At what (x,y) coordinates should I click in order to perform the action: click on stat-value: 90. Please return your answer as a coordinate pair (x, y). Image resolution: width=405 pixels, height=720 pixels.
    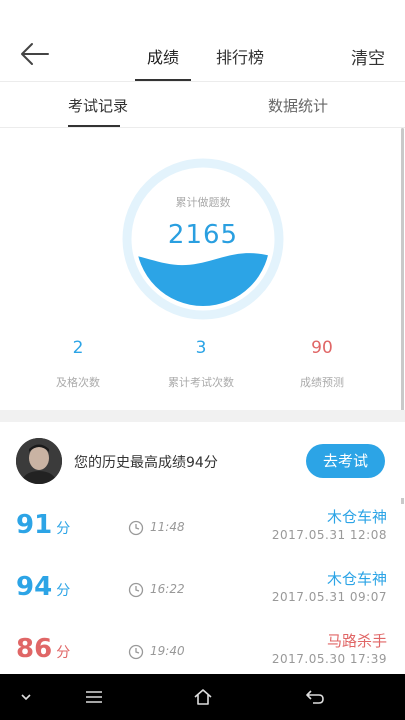
    Looking at the image, I should click on (322, 348).